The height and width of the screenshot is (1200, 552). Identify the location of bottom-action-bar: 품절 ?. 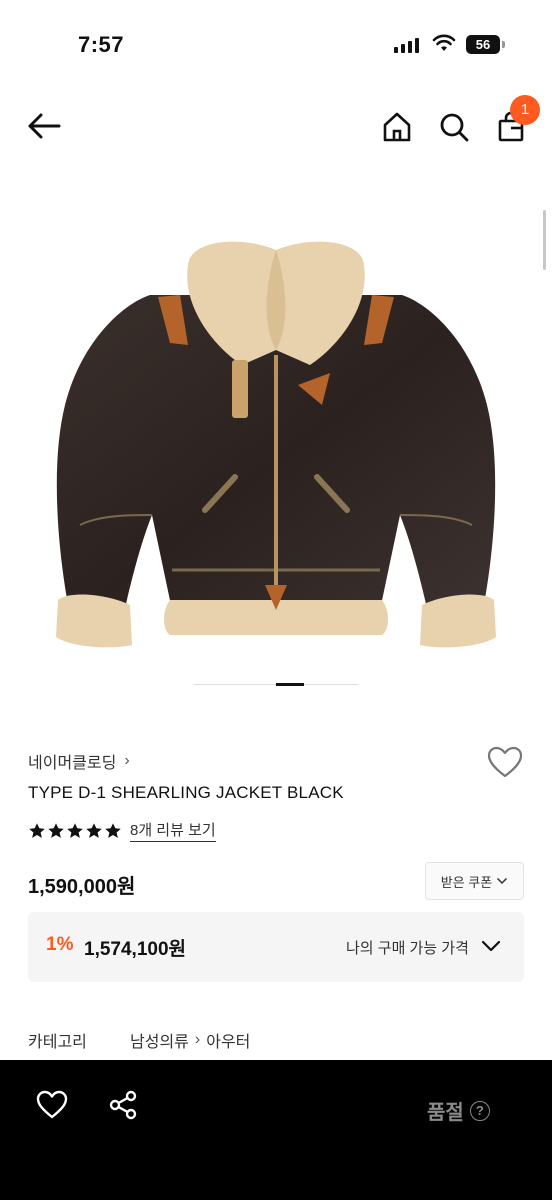
(276, 1130).